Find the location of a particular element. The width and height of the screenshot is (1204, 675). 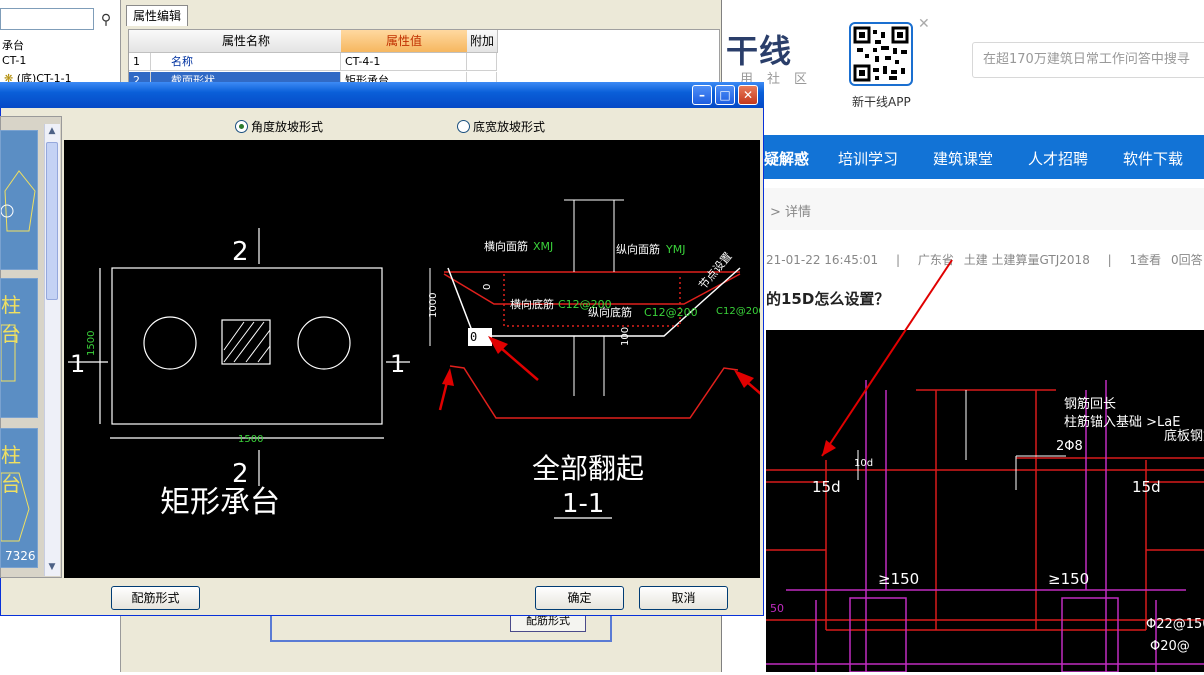

radio-unselected-icon is located at coordinates (463, 126).